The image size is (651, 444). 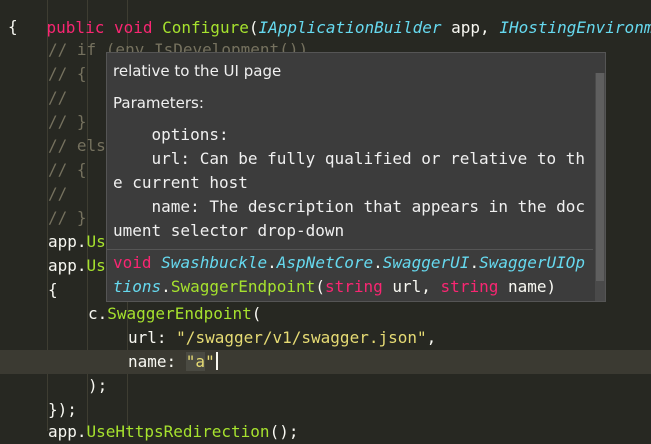 What do you see at coordinates (216, 361) in the screenshot?
I see `text-caret` at bounding box center [216, 361].